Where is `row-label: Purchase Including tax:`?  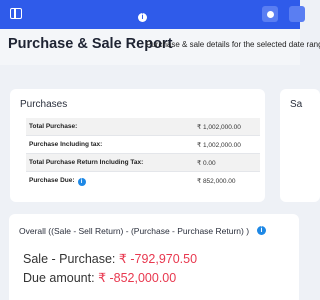
row-label: Purchase Including tax: is located at coordinates (66, 144).